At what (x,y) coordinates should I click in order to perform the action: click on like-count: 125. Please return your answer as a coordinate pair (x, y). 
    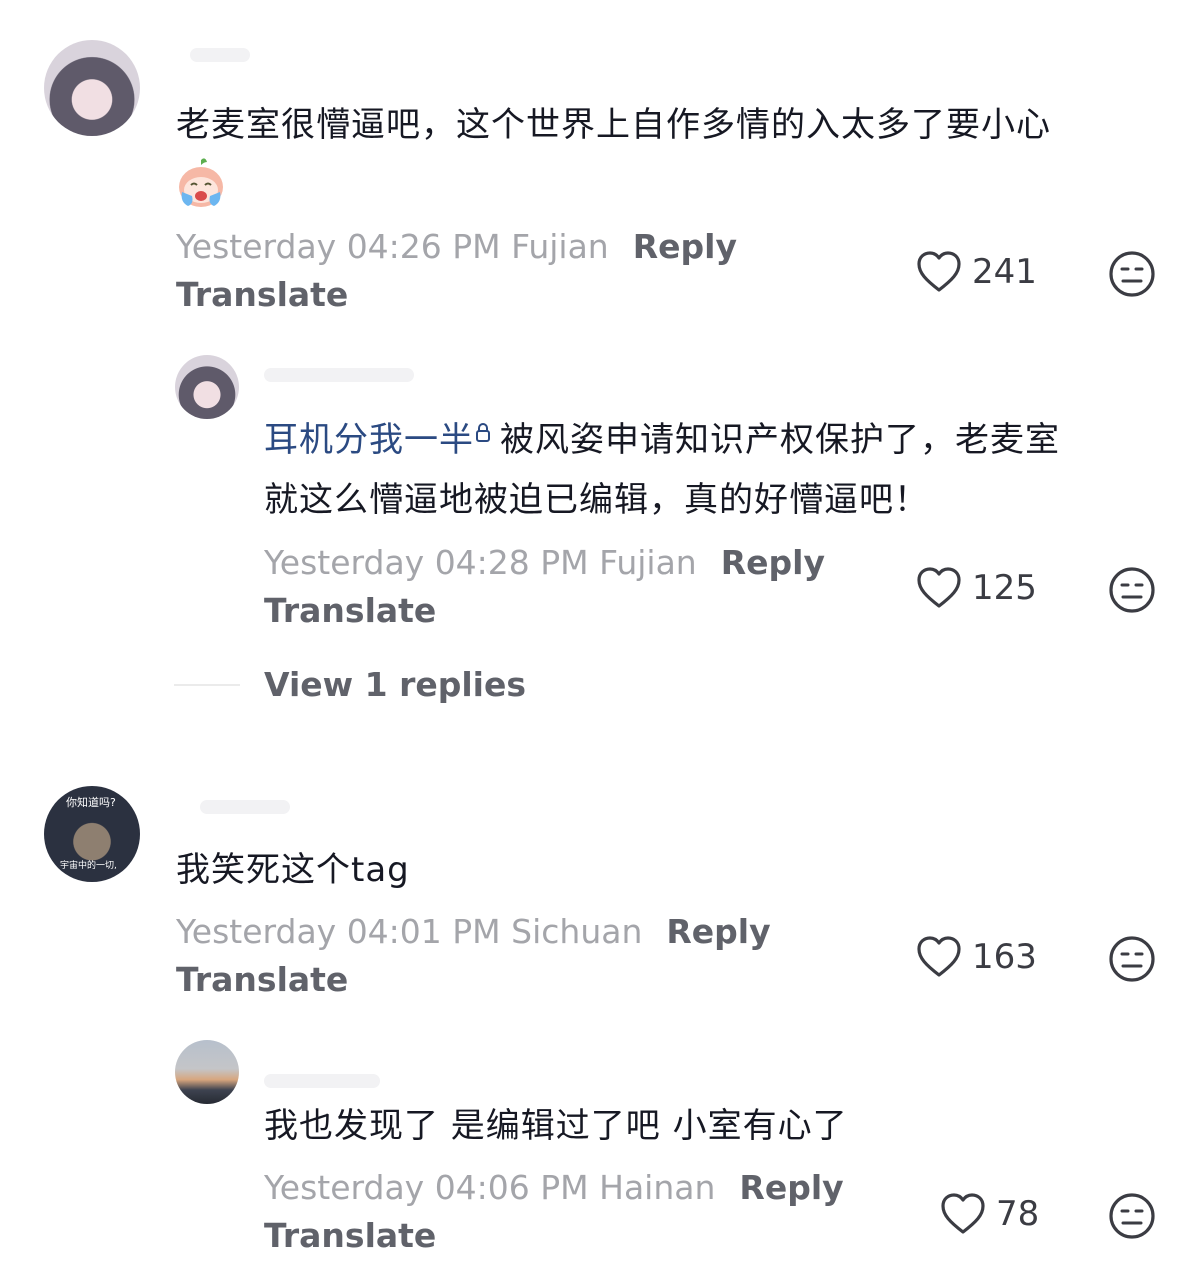
    Looking at the image, I should click on (1004, 588).